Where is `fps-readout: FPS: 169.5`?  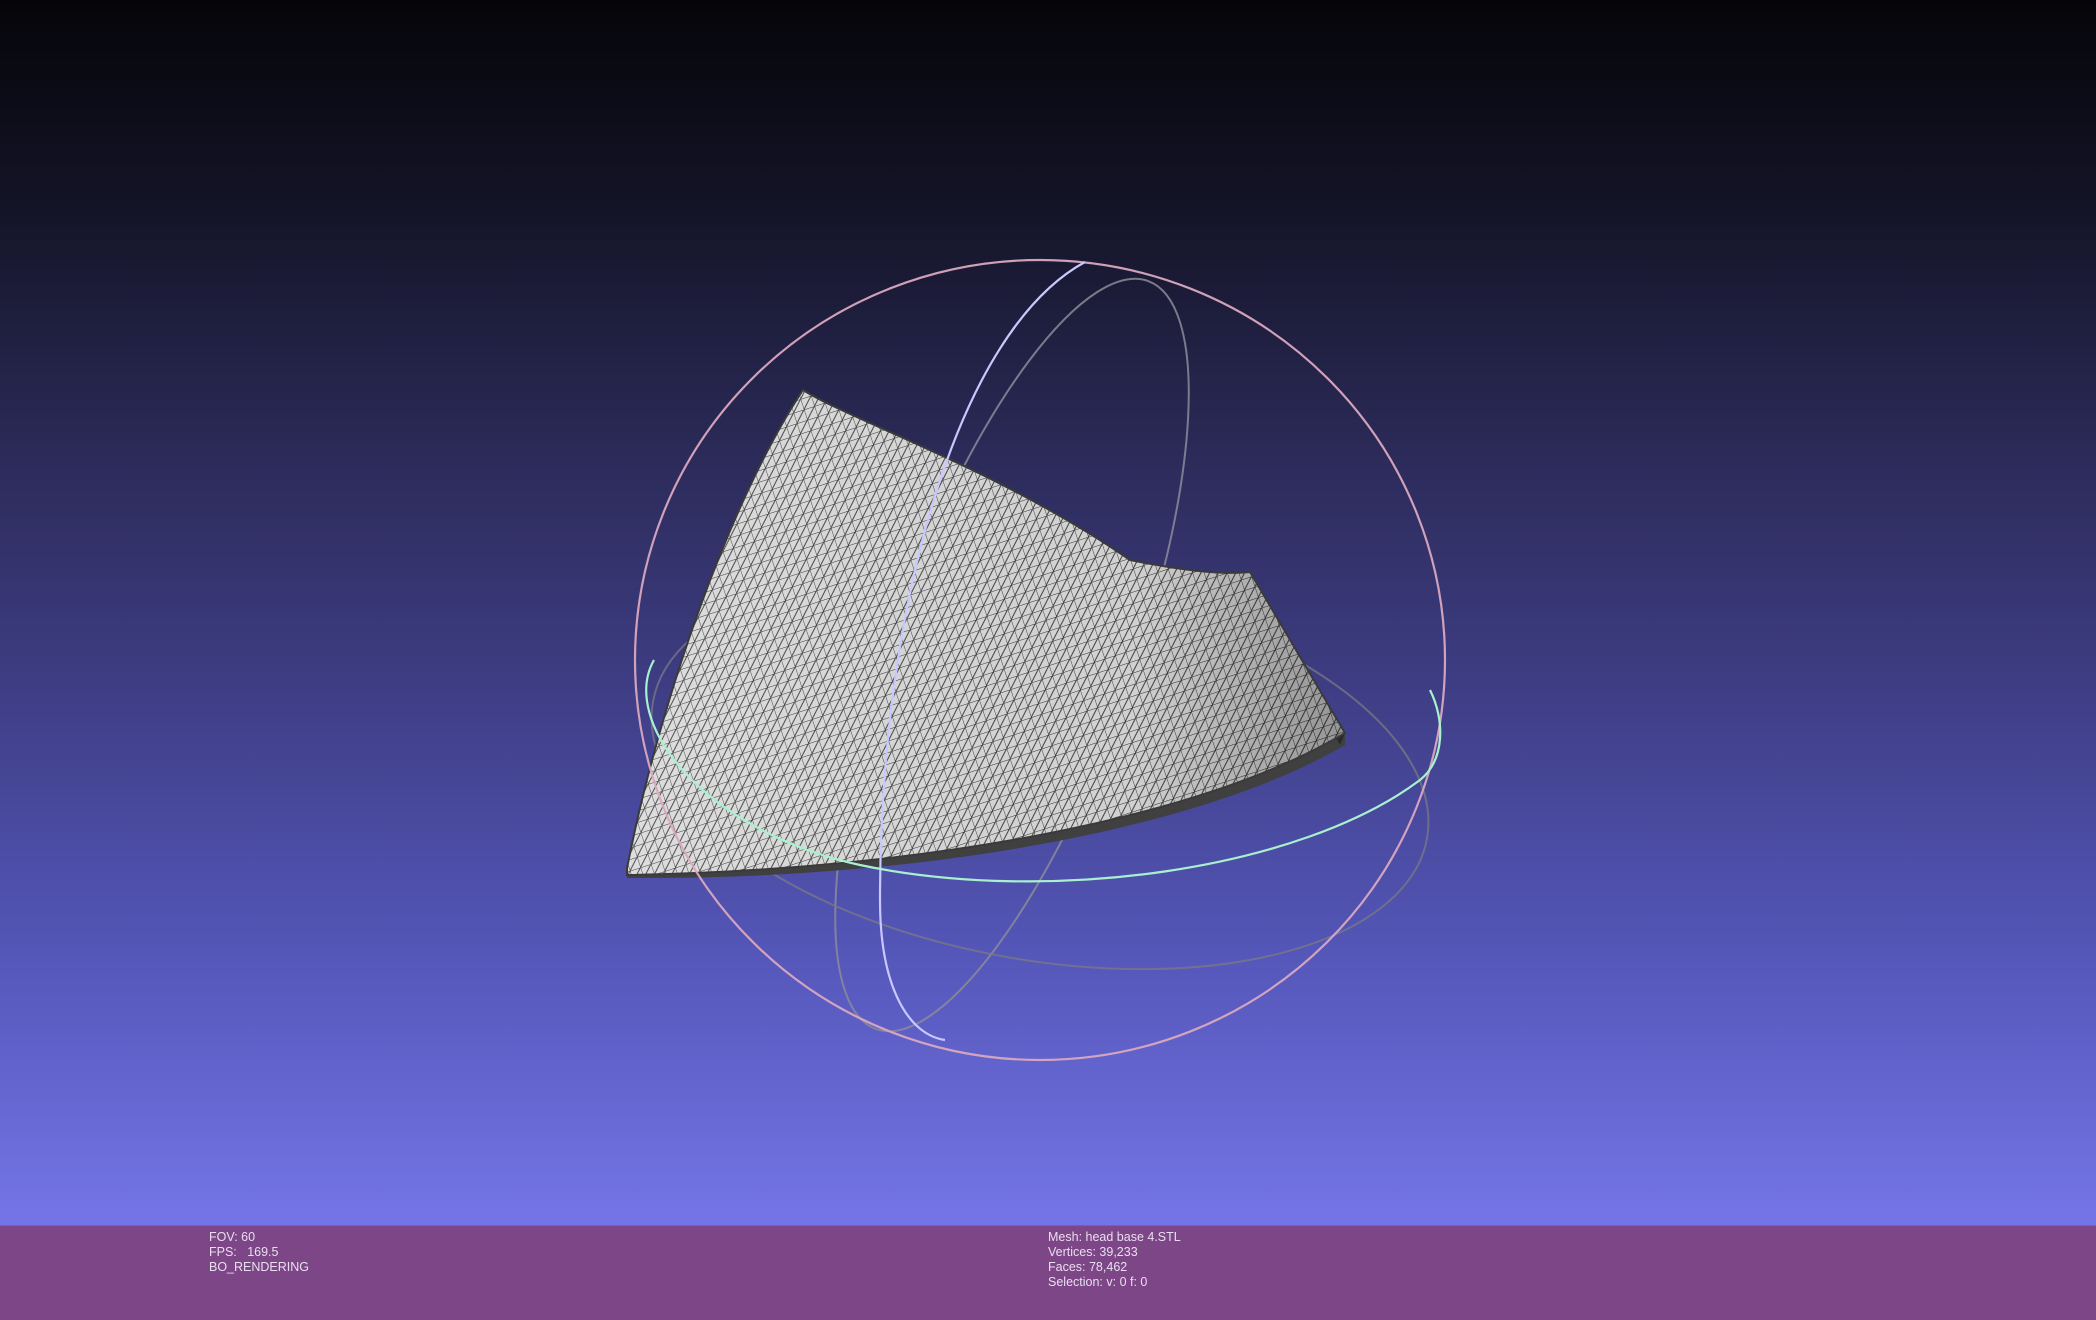 fps-readout: FPS: 169.5 is located at coordinates (244, 1252).